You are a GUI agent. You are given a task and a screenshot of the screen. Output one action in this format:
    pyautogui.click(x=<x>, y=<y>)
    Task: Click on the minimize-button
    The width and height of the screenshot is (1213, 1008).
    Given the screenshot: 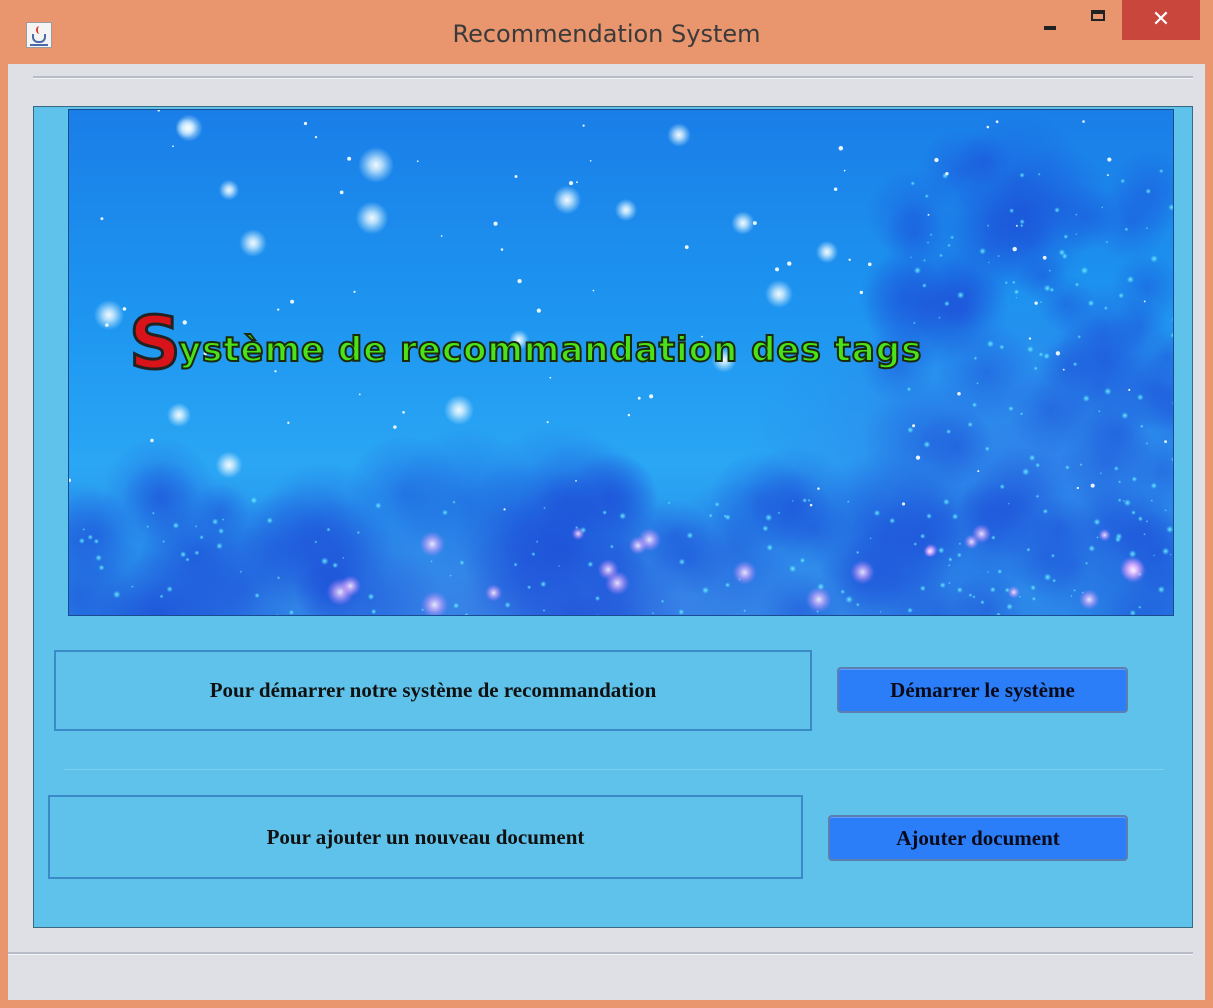 What is the action you would take?
    pyautogui.click(x=1050, y=20)
    